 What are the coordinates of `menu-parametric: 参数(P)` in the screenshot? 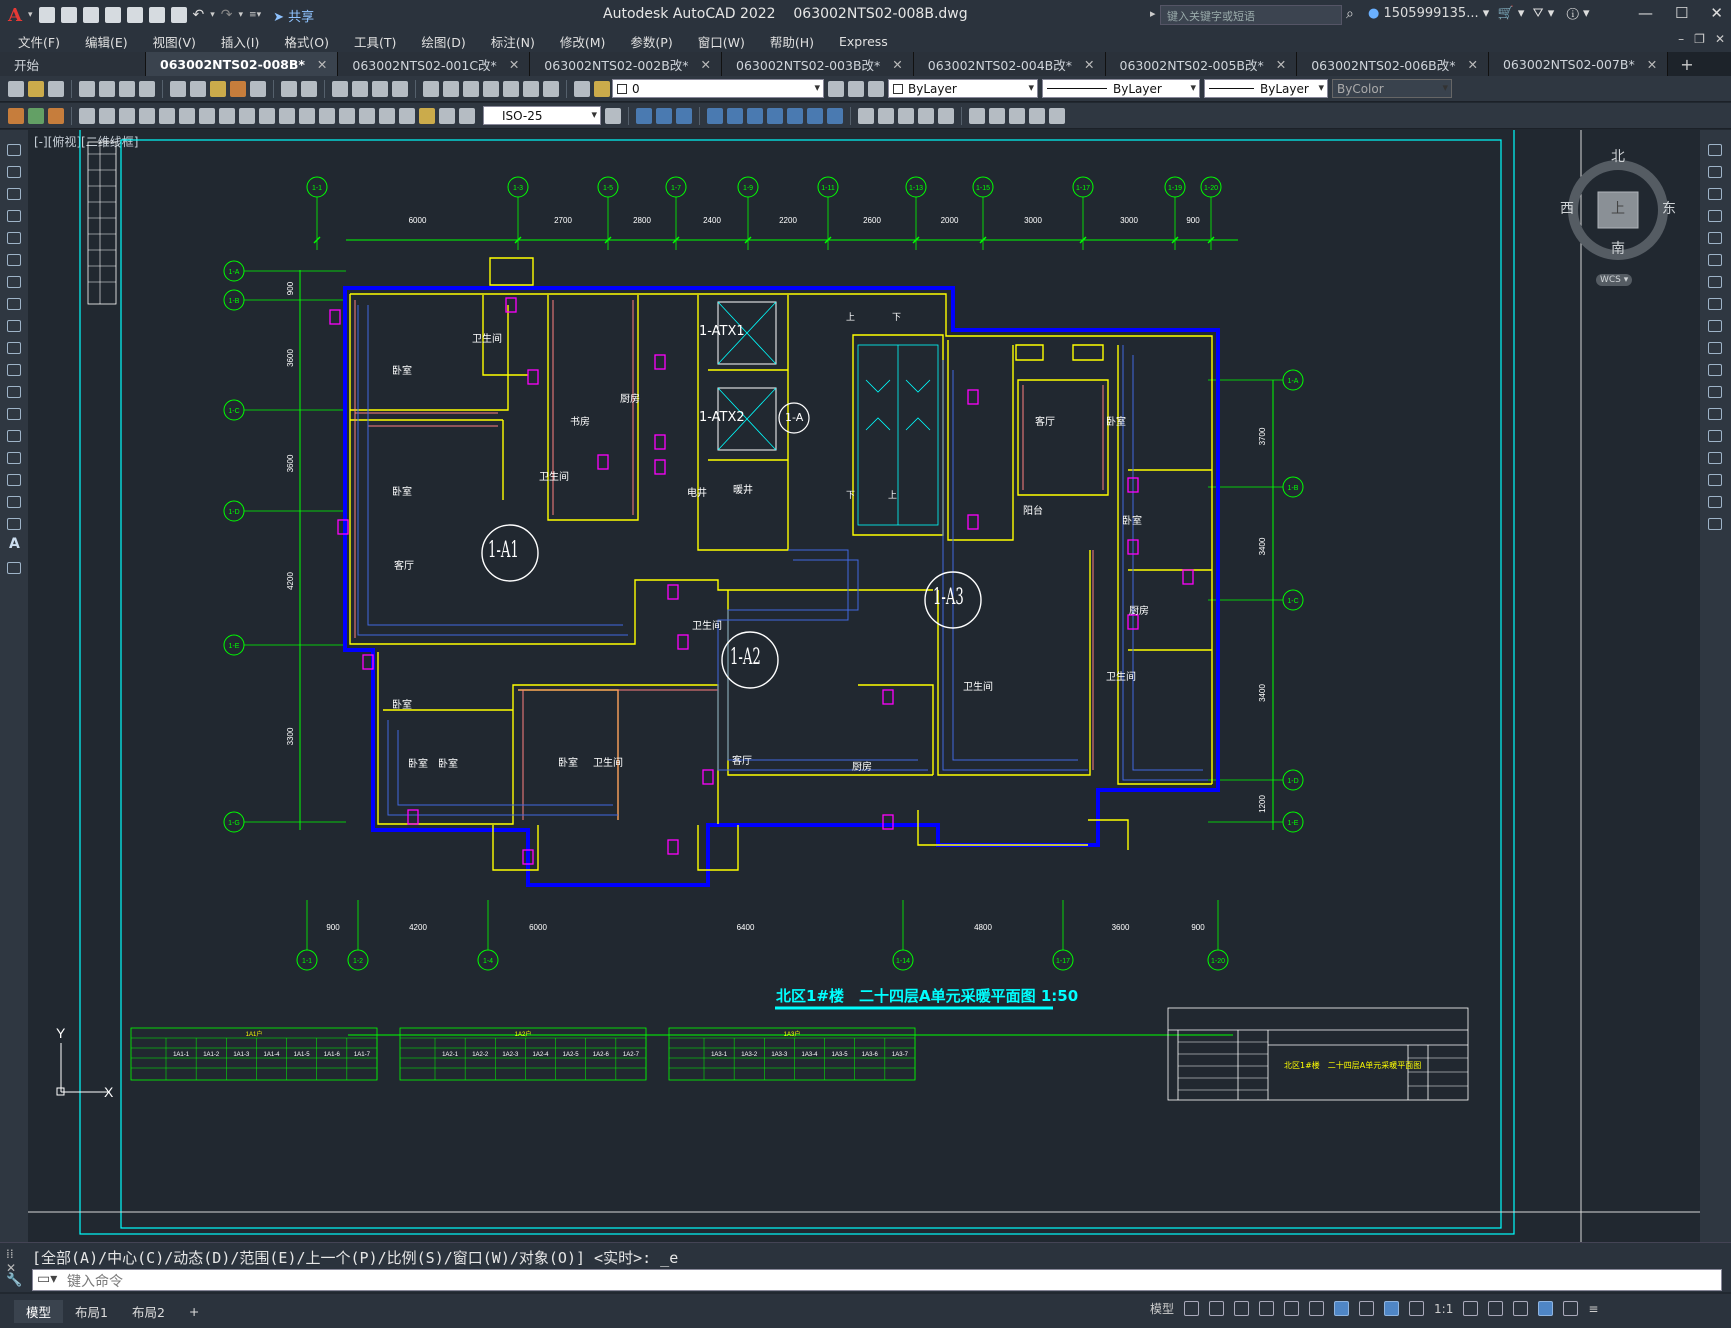 It's located at (651, 41).